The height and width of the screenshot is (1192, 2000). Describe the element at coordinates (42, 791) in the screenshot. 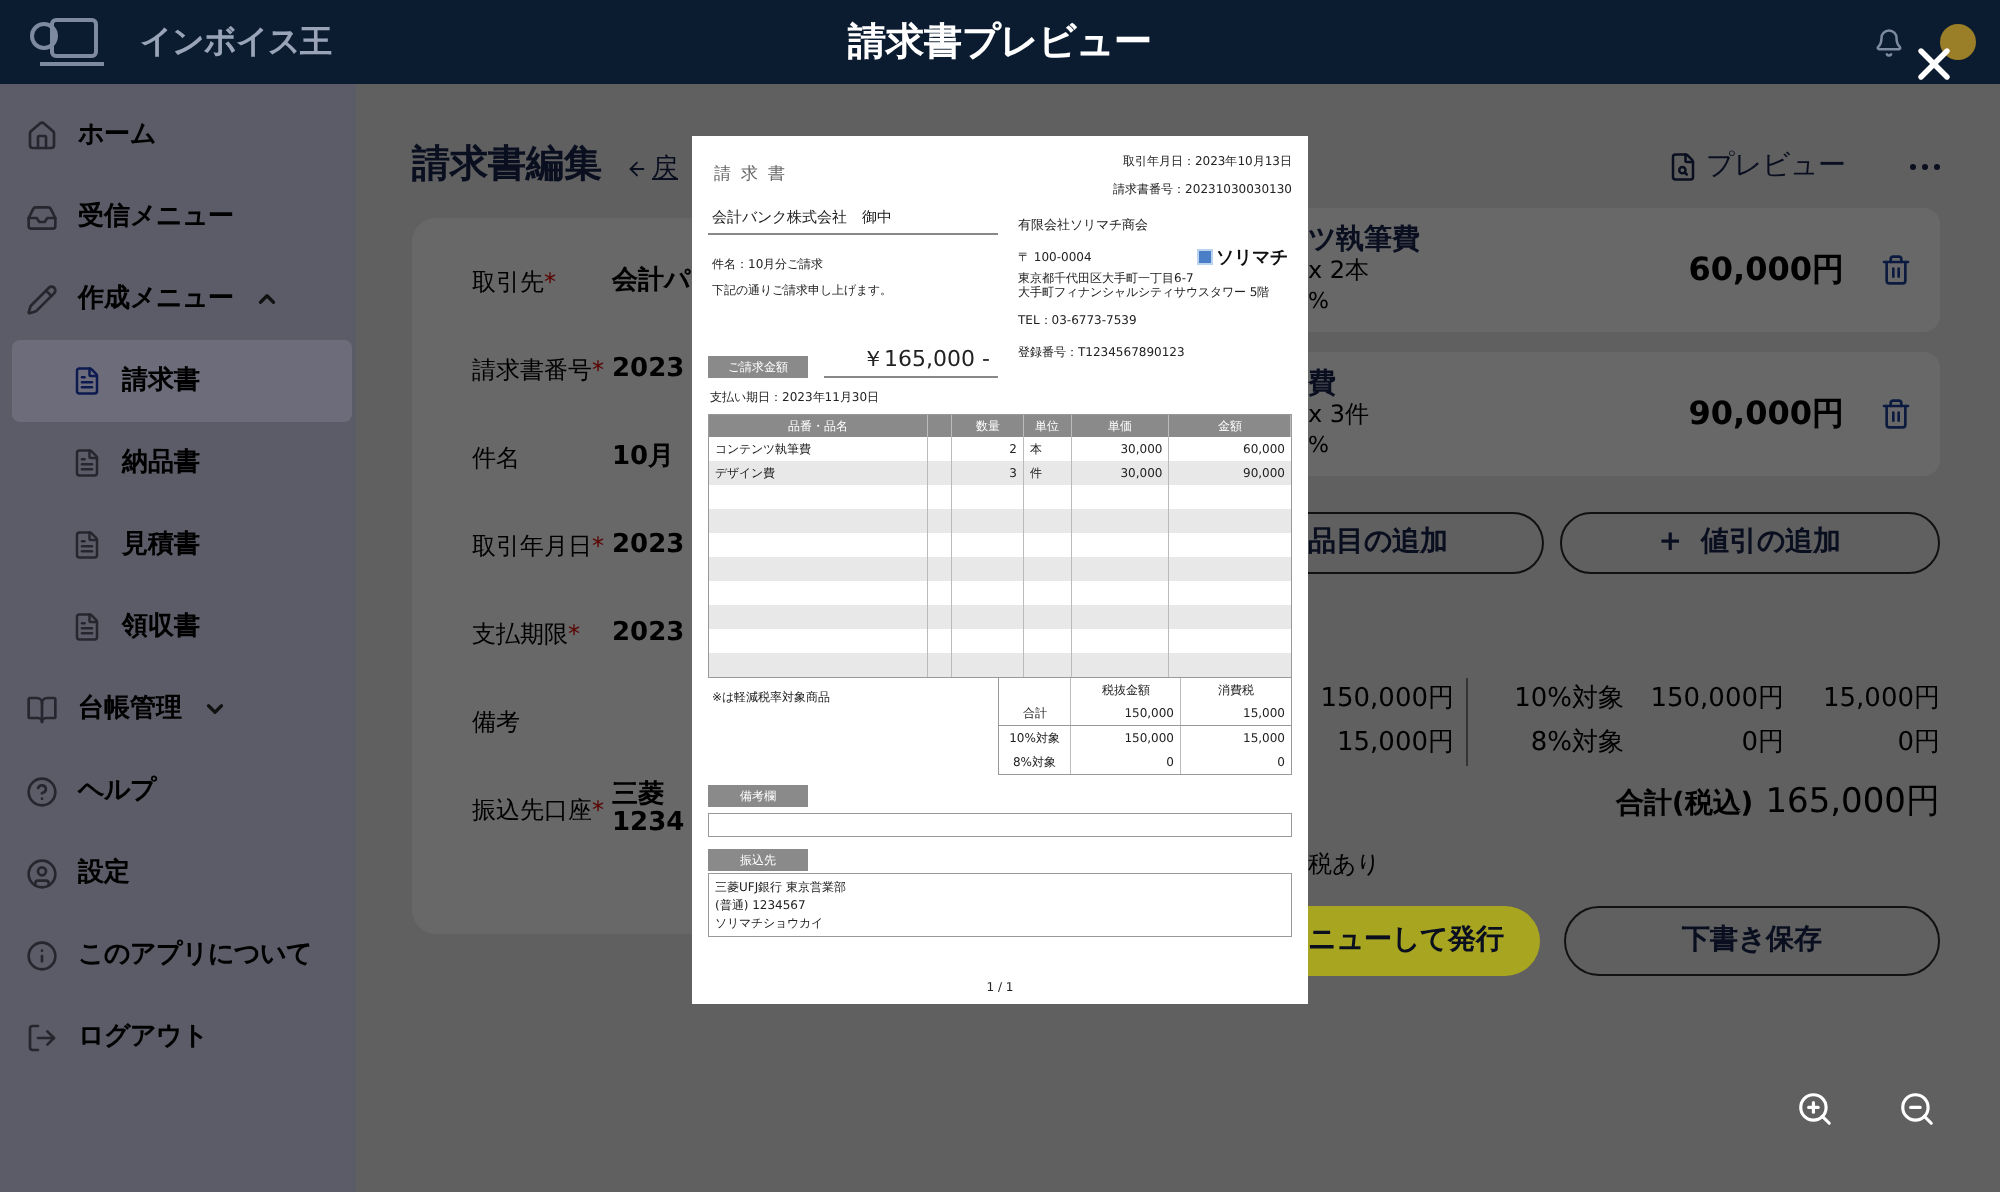

I see `help-icon` at that location.